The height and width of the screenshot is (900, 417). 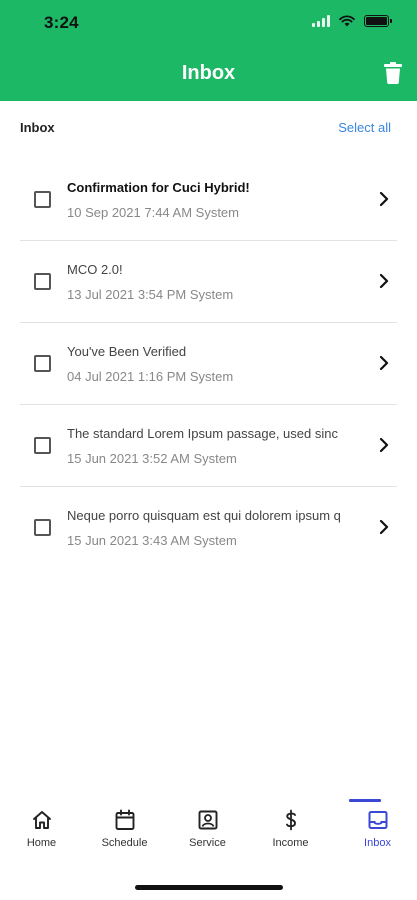 I want to click on app-header: 3:24 Inbox, so click(x=208, y=50).